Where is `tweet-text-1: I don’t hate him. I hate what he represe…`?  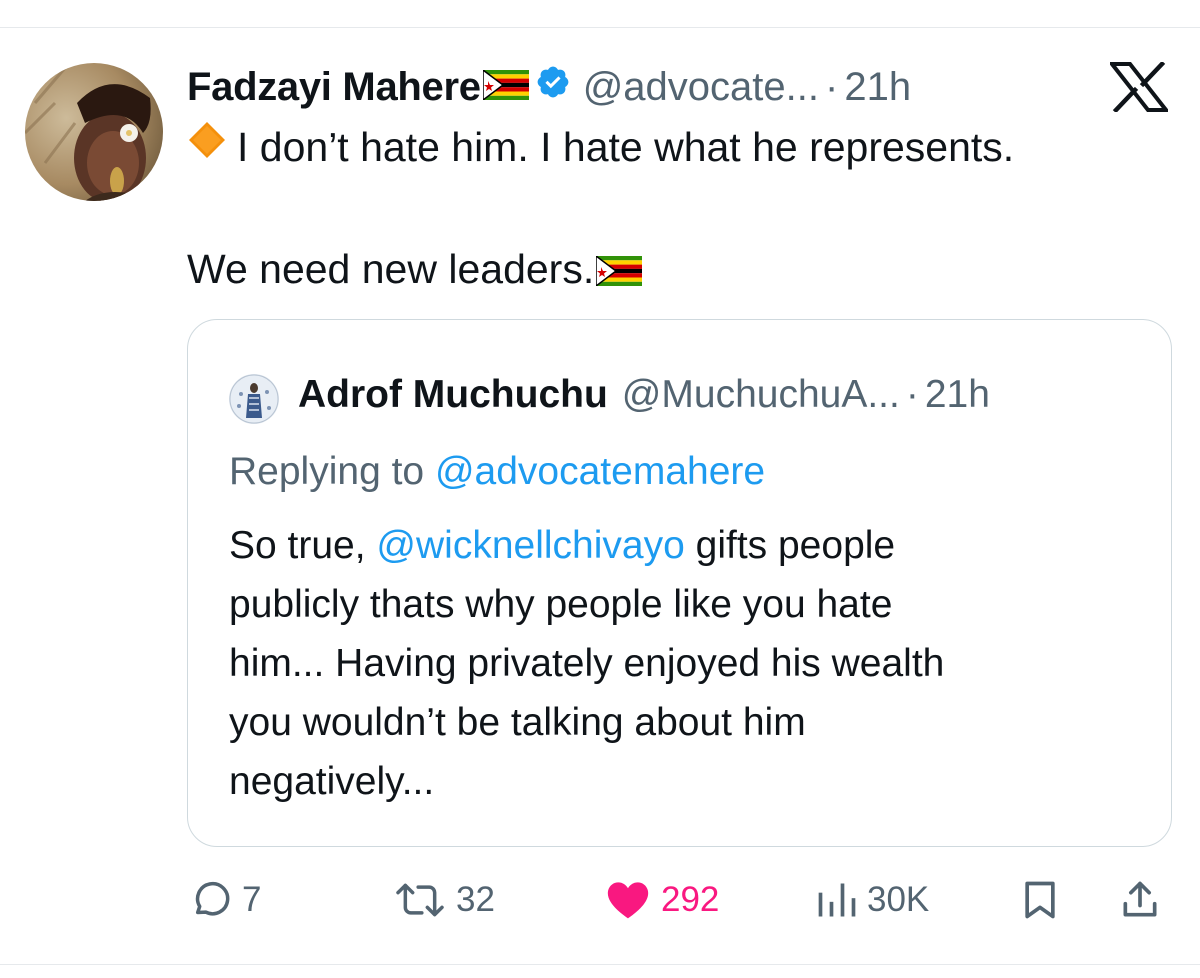
tweet-text-1: I don’t hate him. I hate what he represe… is located at coordinates (626, 147).